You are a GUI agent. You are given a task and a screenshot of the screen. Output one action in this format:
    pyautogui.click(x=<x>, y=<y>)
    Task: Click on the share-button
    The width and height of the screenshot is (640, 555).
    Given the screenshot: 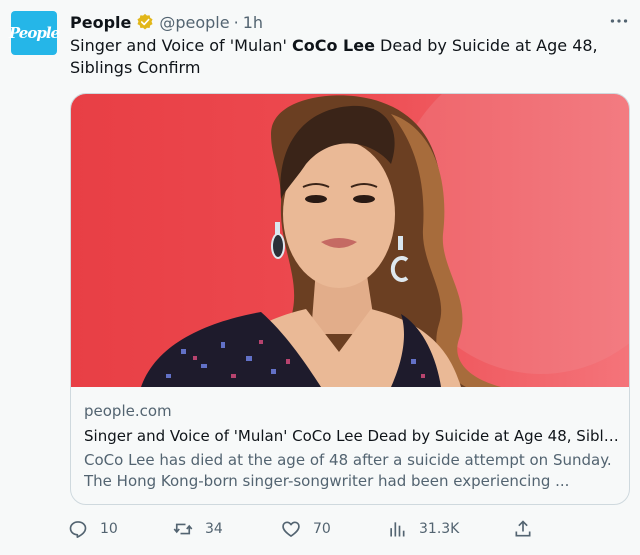 What is the action you would take?
    pyautogui.click(x=529, y=529)
    